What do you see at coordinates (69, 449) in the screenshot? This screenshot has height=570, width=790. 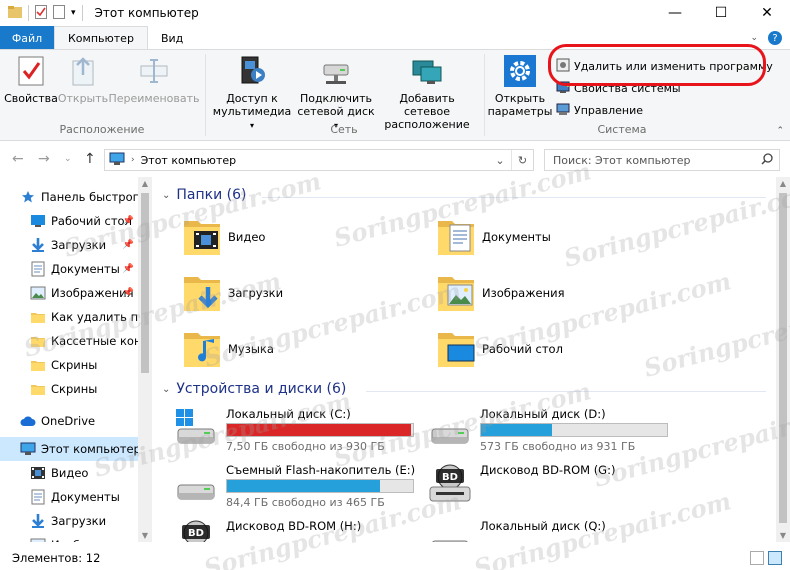 I see `sidebar-item-this-pc: Этот компьютер` at bounding box center [69, 449].